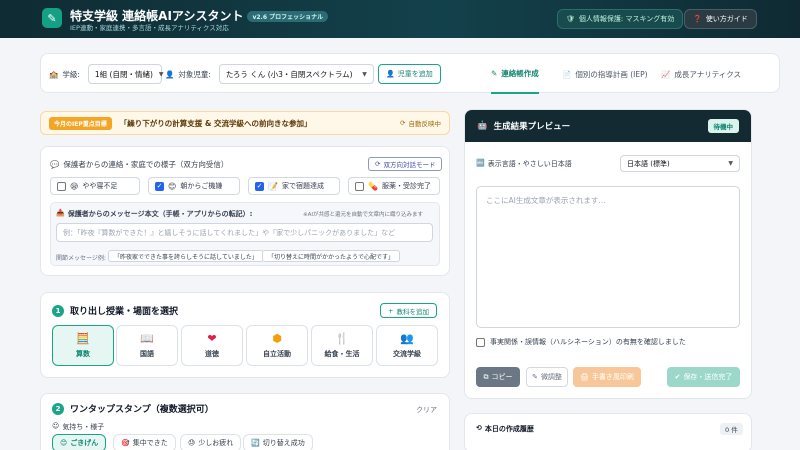  What do you see at coordinates (212, 345) in the screenshot?
I see `subject-moral: ❤ 道徳` at bounding box center [212, 345].